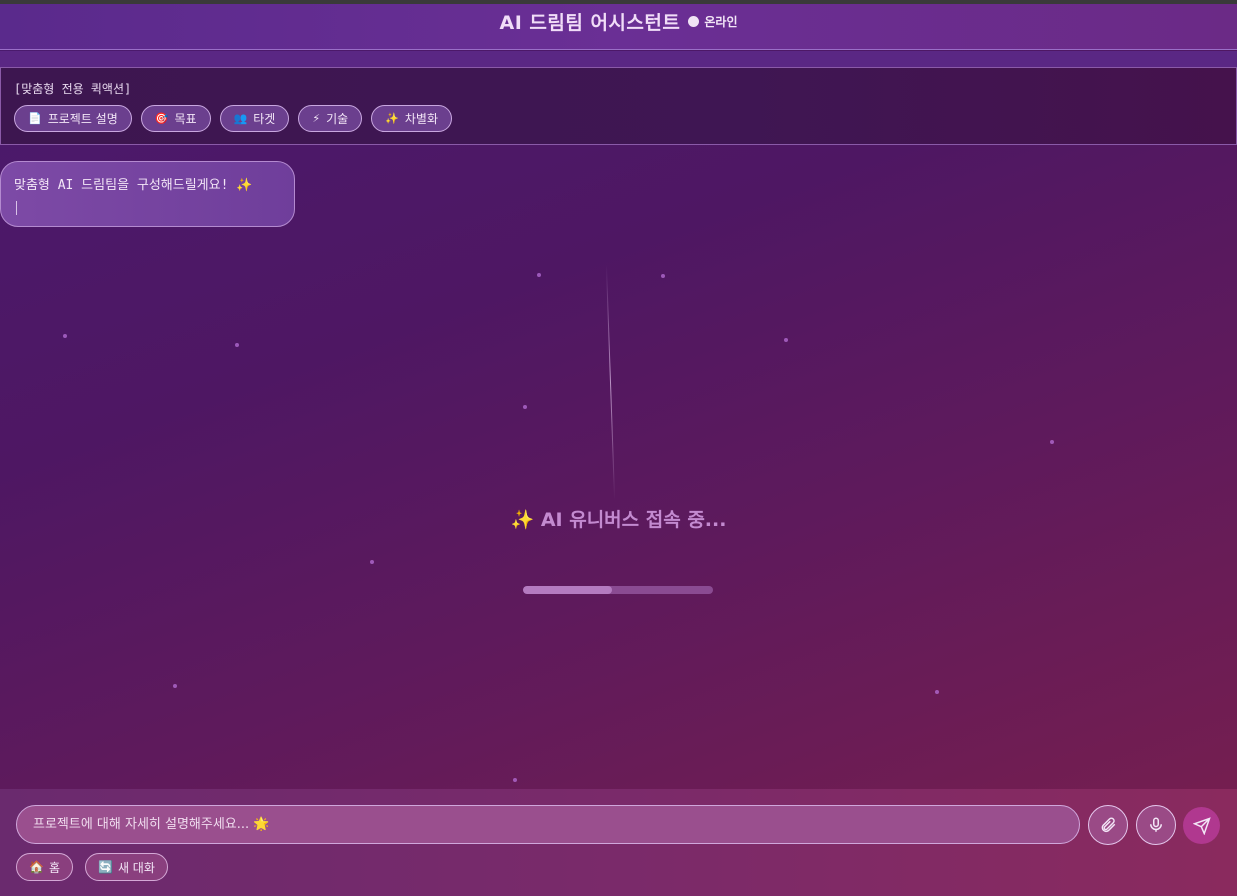 The height and width of the screenshot is (896, 1237). What do you see at coordinates (568, 590) in the screenshot?
I see `loading-progress-fill` at bounding box center [568, 590].